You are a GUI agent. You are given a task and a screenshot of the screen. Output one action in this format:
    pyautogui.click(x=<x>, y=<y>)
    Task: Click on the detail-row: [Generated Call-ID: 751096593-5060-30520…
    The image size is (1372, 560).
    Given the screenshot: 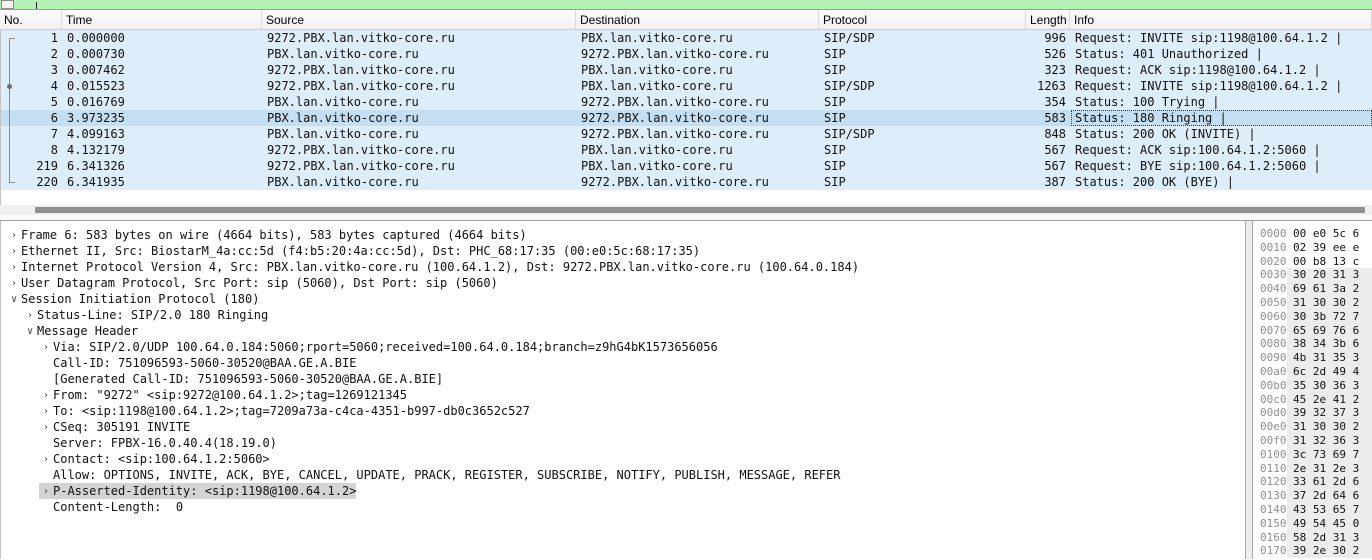 What is the action you would take?
    pyautogui.click(x=623, y=379)
    